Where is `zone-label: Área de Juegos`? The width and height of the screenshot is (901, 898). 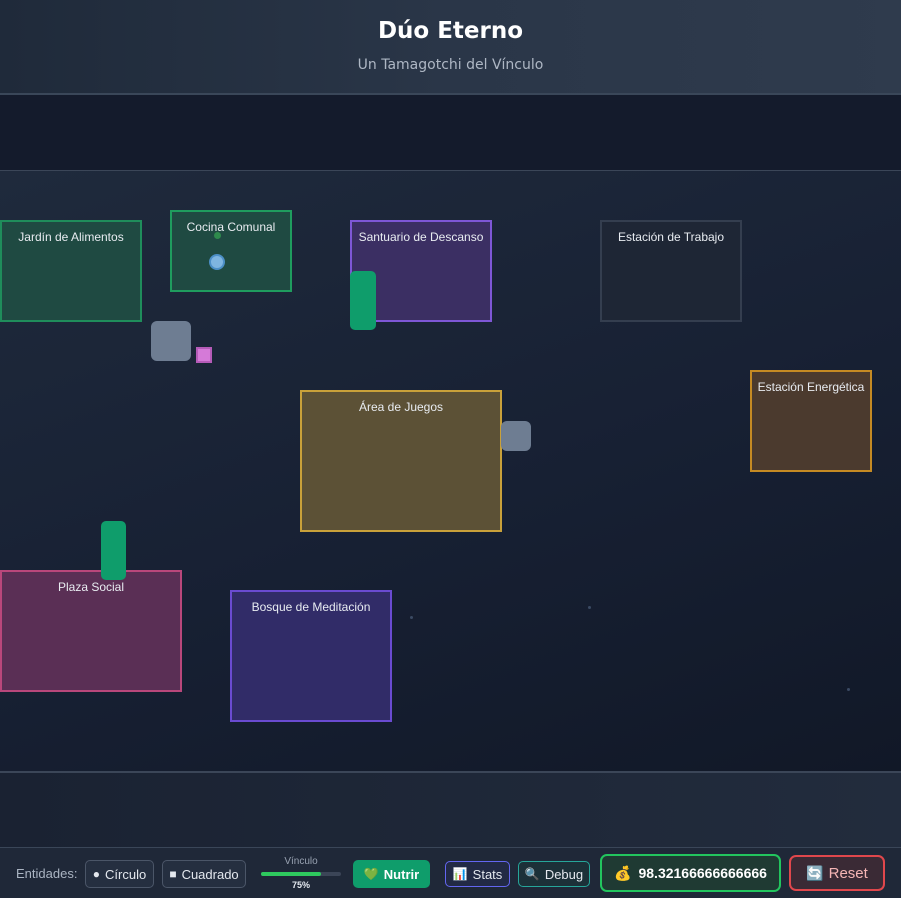
zone-label: Área de Juegos is located at coordinates (401, 407).